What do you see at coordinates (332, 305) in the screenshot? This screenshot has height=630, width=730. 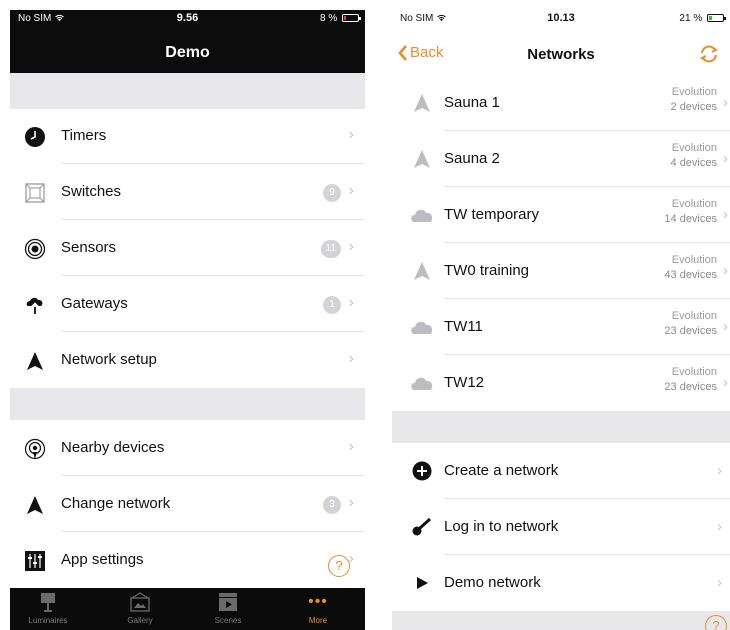 I see `count-badge: 1` at bounding box center [332, 305].